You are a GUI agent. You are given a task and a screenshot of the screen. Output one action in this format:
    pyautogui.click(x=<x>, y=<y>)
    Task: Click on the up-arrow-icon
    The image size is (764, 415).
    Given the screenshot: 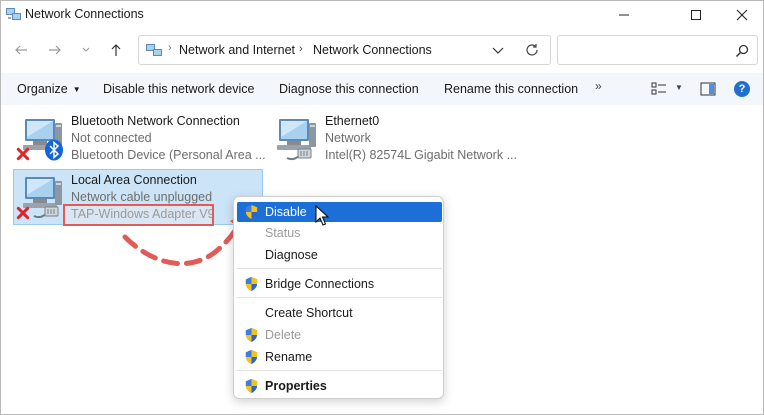 What is the action you would take?
    pyautogui.click(x=116, y=50)
    